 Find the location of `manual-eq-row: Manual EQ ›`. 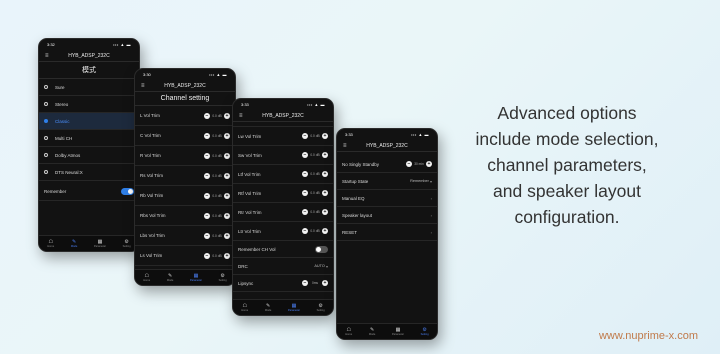

manual-eq-row: Manual EQ › is located at coordinates (387, 198).